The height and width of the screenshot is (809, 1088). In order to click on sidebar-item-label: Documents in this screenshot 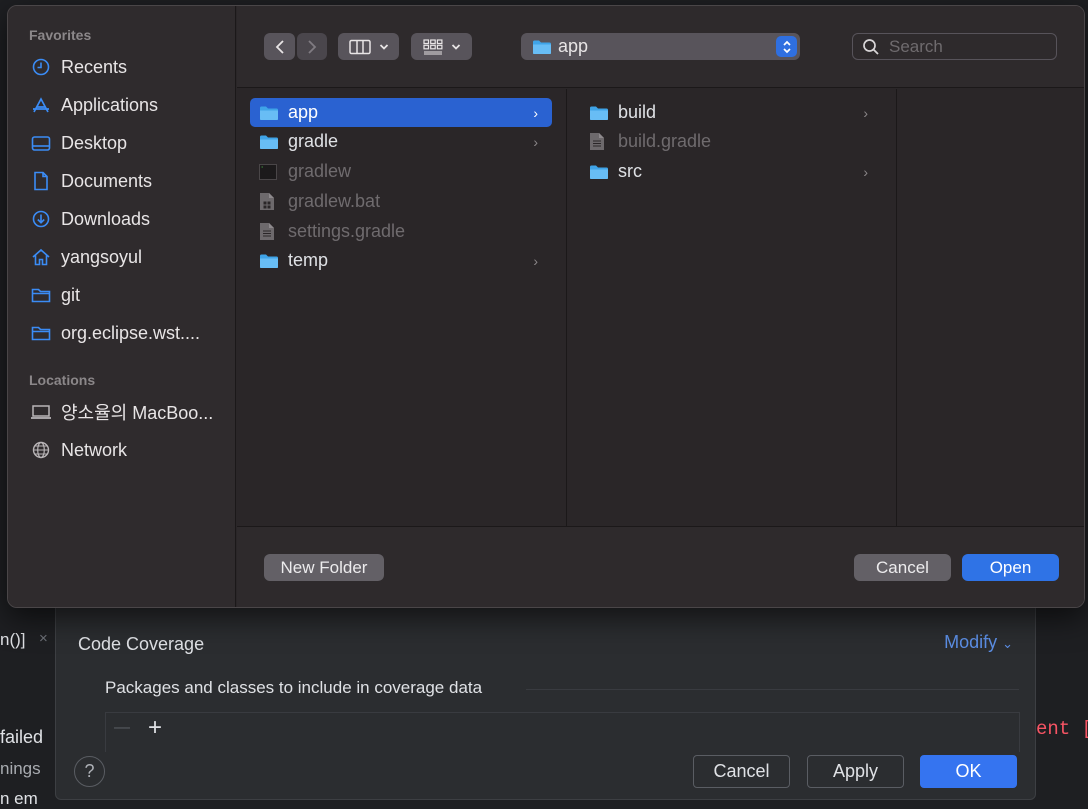, I will do `click(107, 180)`.